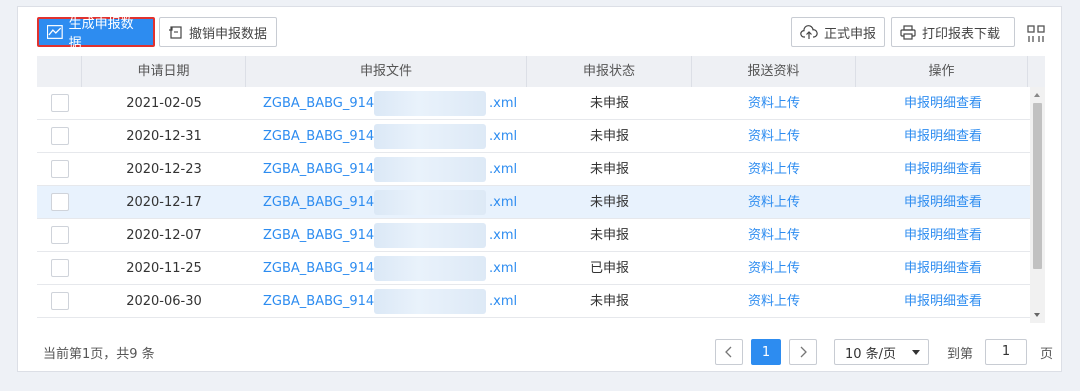  I want to click on declaration-status: 已申报, so click(609, 268).